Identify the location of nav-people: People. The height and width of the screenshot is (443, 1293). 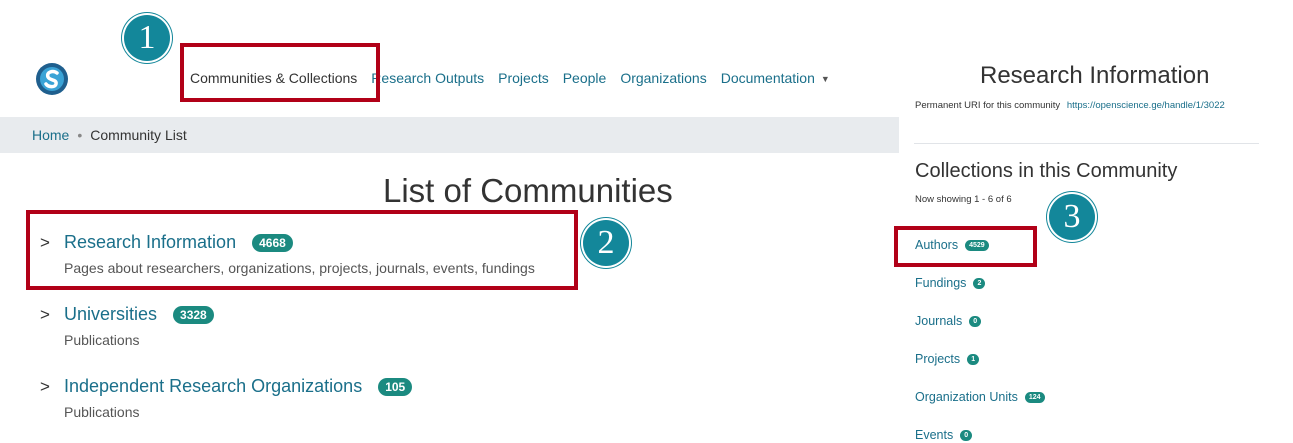
(585, 78).